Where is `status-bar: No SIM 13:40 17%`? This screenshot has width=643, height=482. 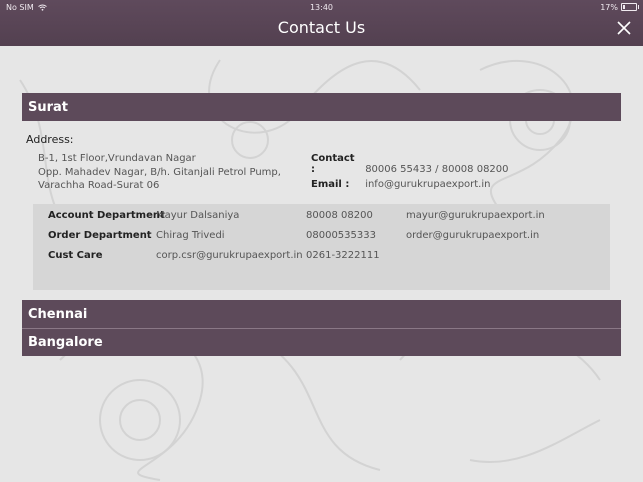
status-bar: No SIM 13:40 17% is located at coordinates (321, 7).